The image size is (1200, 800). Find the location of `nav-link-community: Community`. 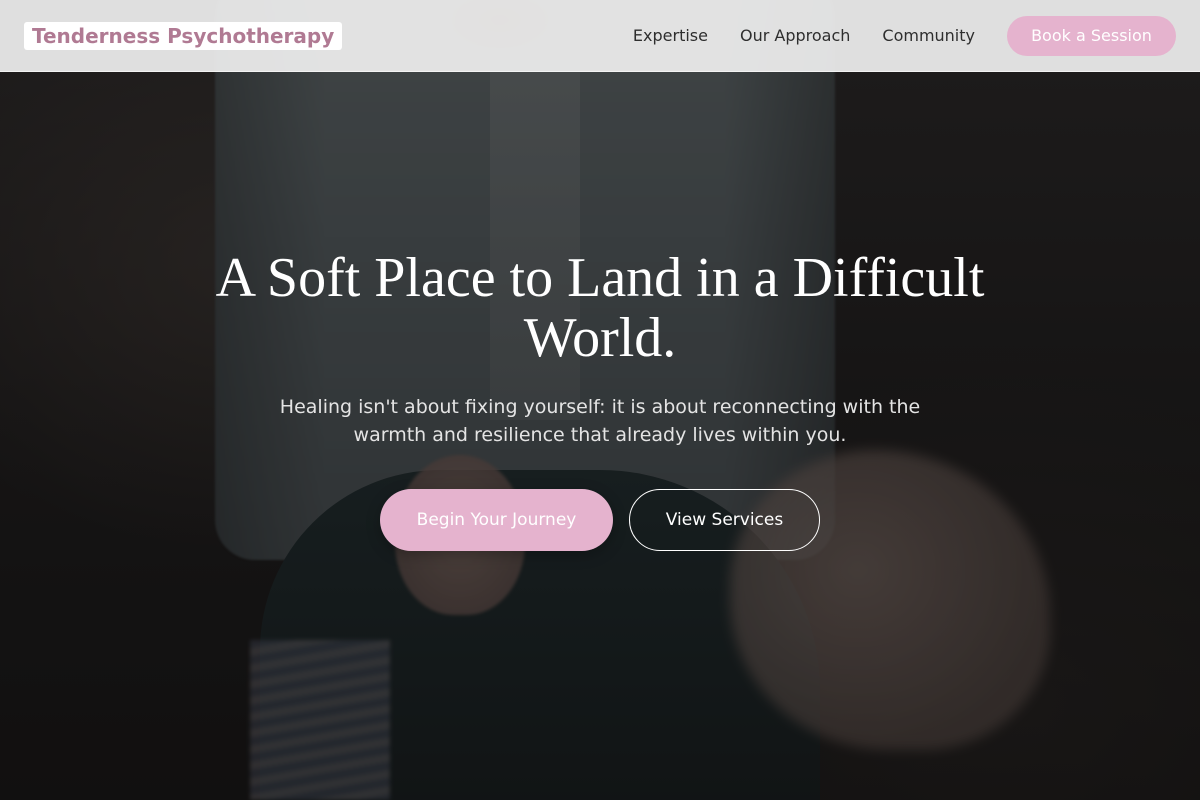

nav-link-community: Community is located at coordinates (928, 35).